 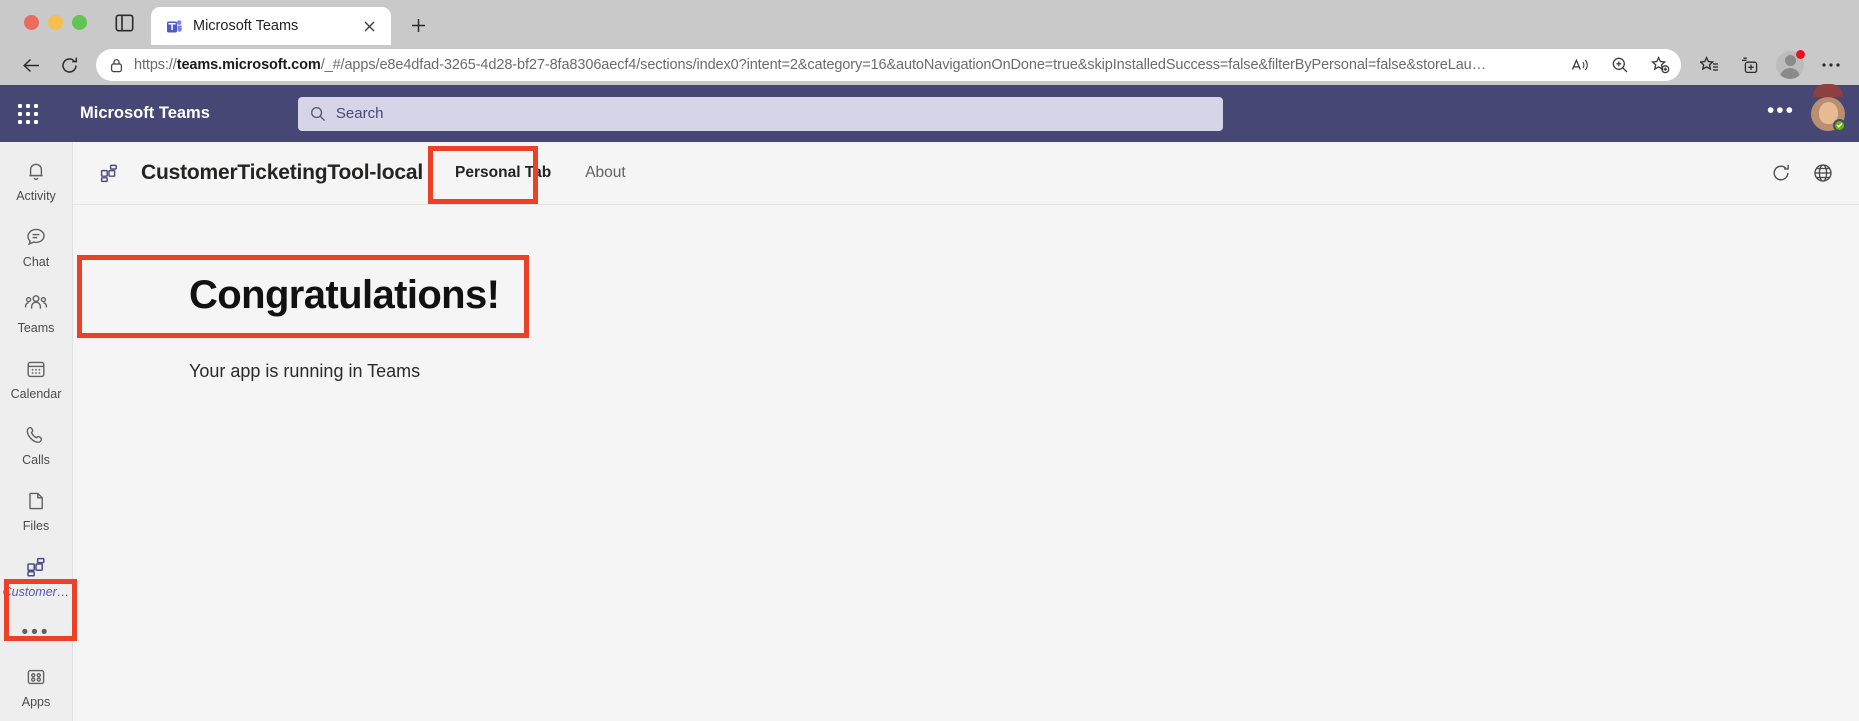 What do you see at coordinates (760, 113) in the screenshot?
I see `search-input: Search` at bounding box center [760, 113].